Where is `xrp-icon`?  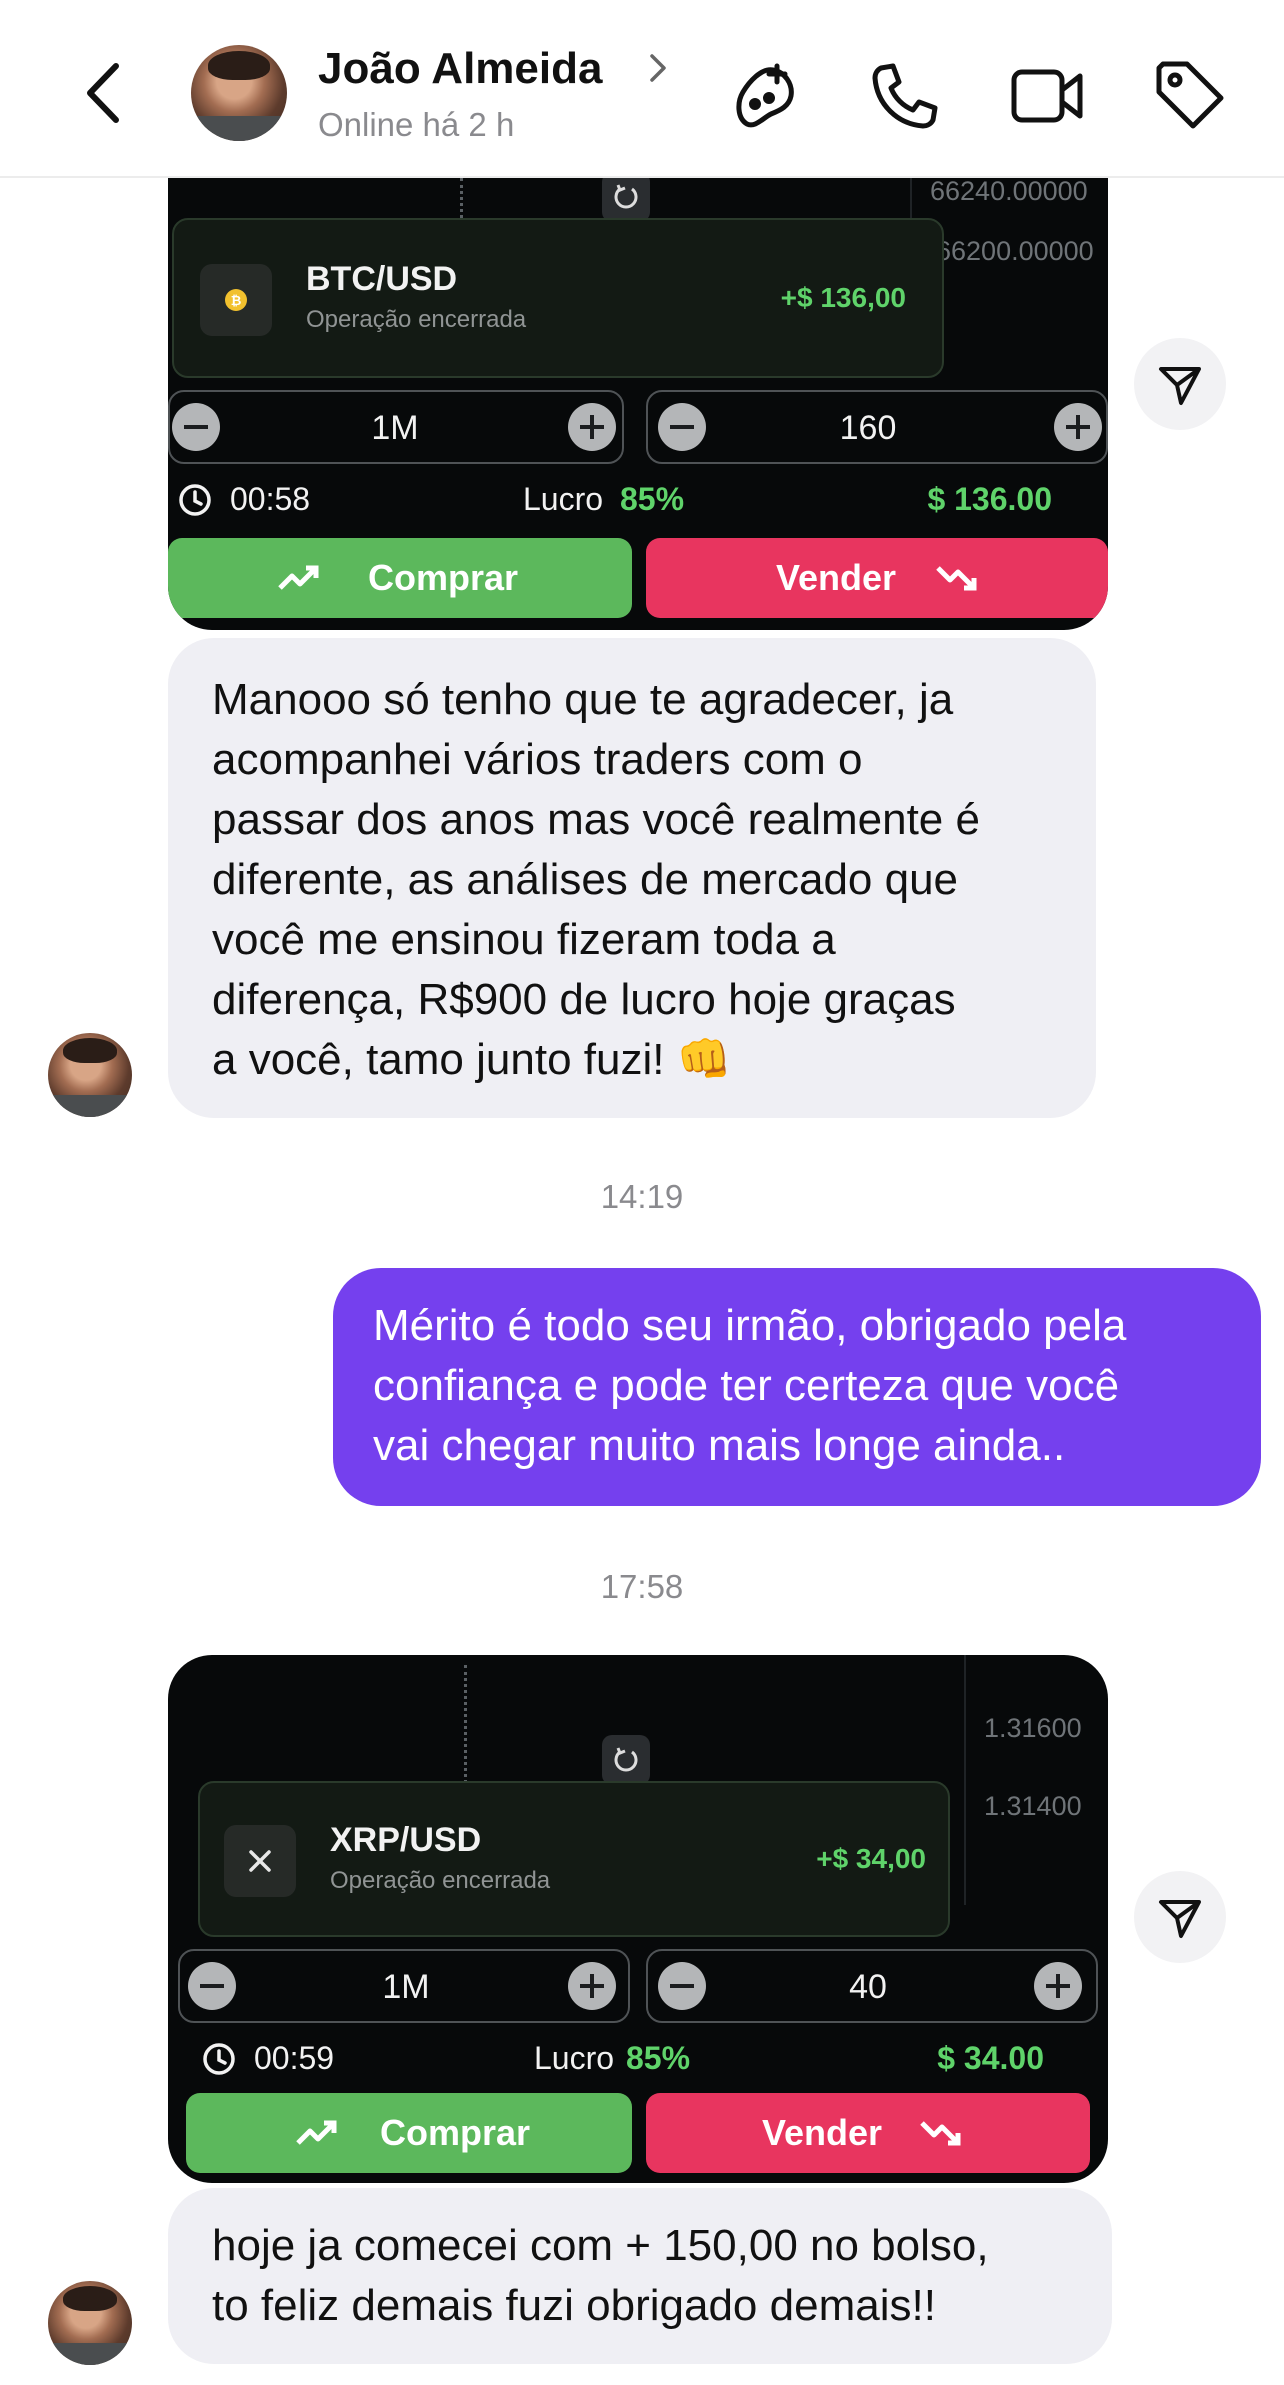
xrp-icon is located at coordinates (260, 1861).